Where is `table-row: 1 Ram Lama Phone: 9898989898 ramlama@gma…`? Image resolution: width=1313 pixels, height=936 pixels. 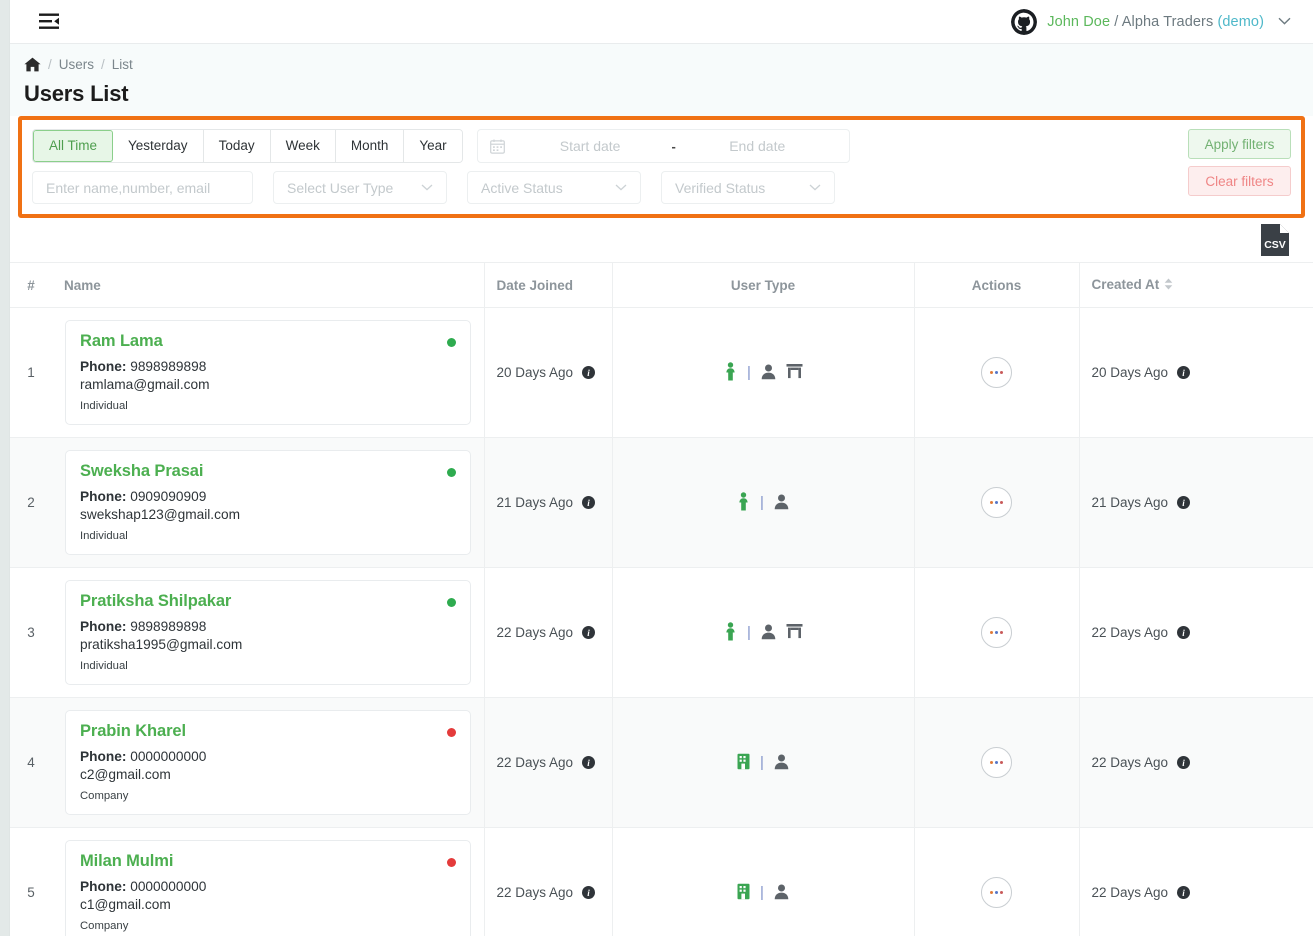
table-row: 1 Ram Lama Phone: 9898989898 ramlama@gma… is located at coordinates (661, 372).